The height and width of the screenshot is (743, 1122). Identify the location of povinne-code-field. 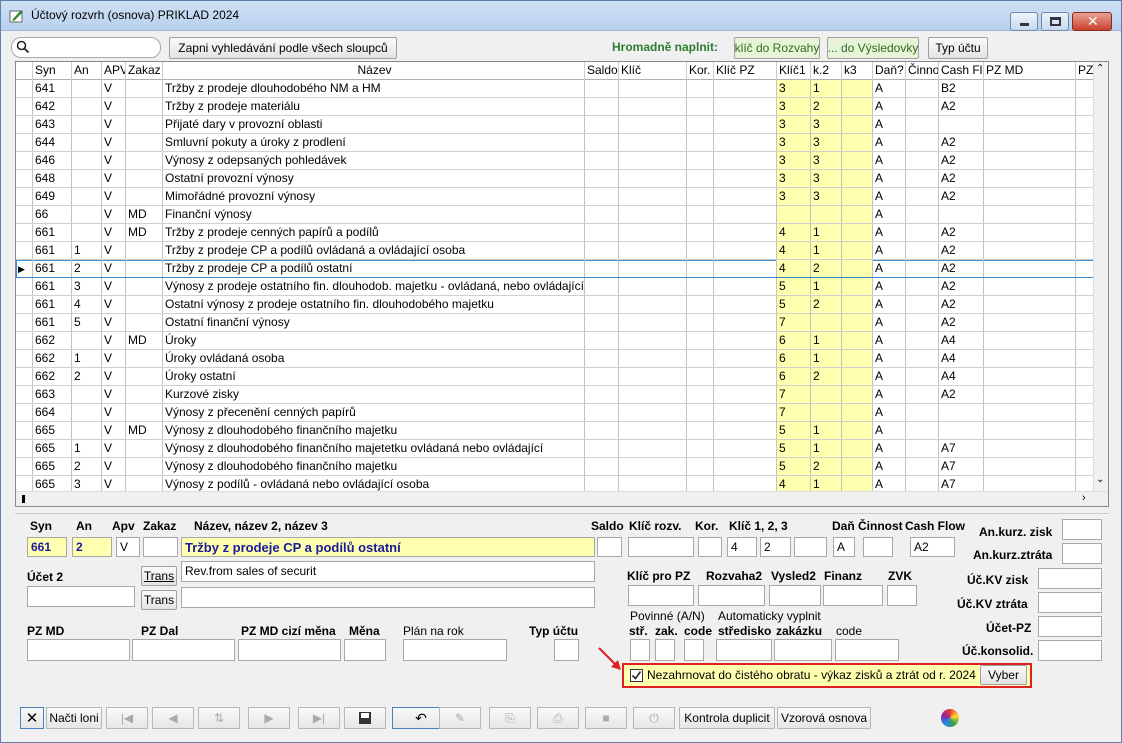
(694, 650).